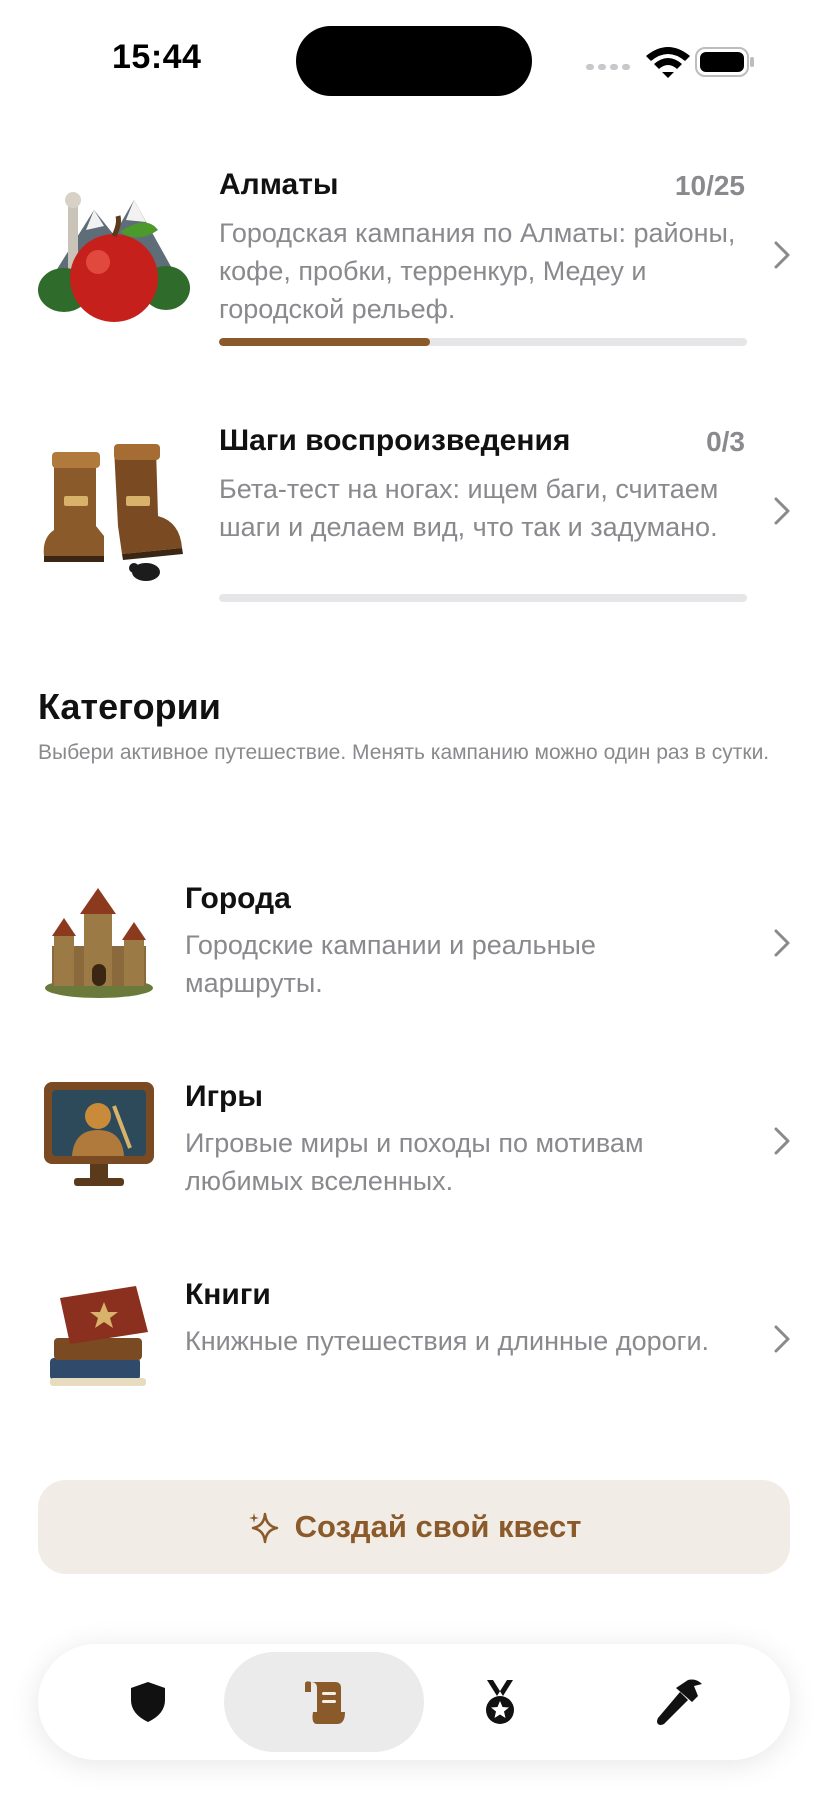 This screenshot has height=1800, width=828. Describe the element at coordinates (129, 706) in the screenshot. I see `categories-title: Категории` at that location.